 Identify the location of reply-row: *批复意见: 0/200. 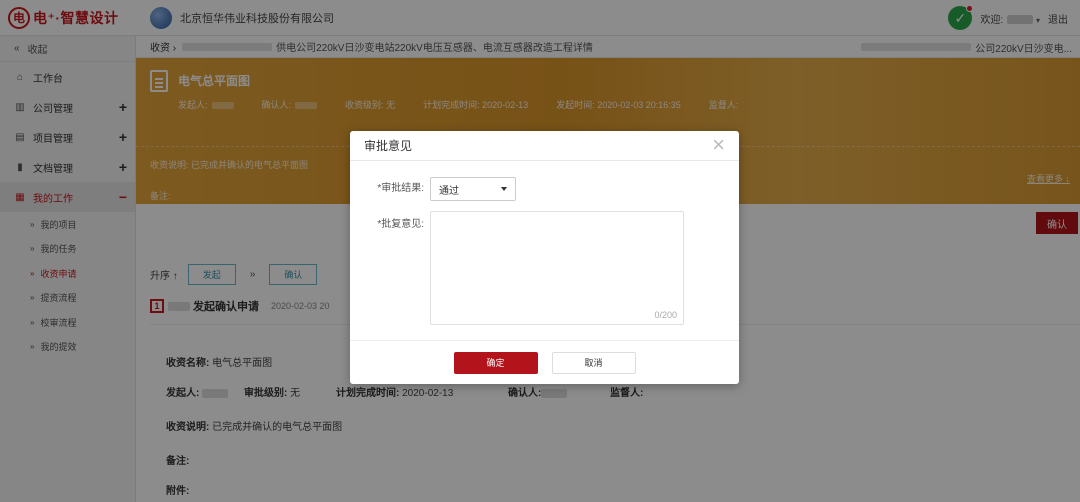
(517, 268).